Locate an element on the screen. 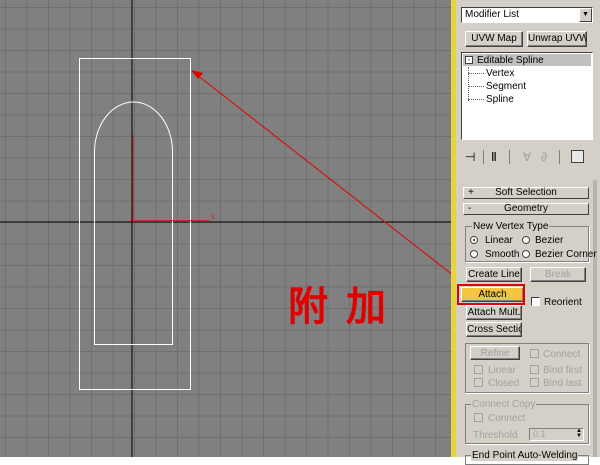 Image resolution: width=600 pixels, height=465 pixels. spinner-arrows-icon: ▲ ▼ is located at coordinates (579, 434).